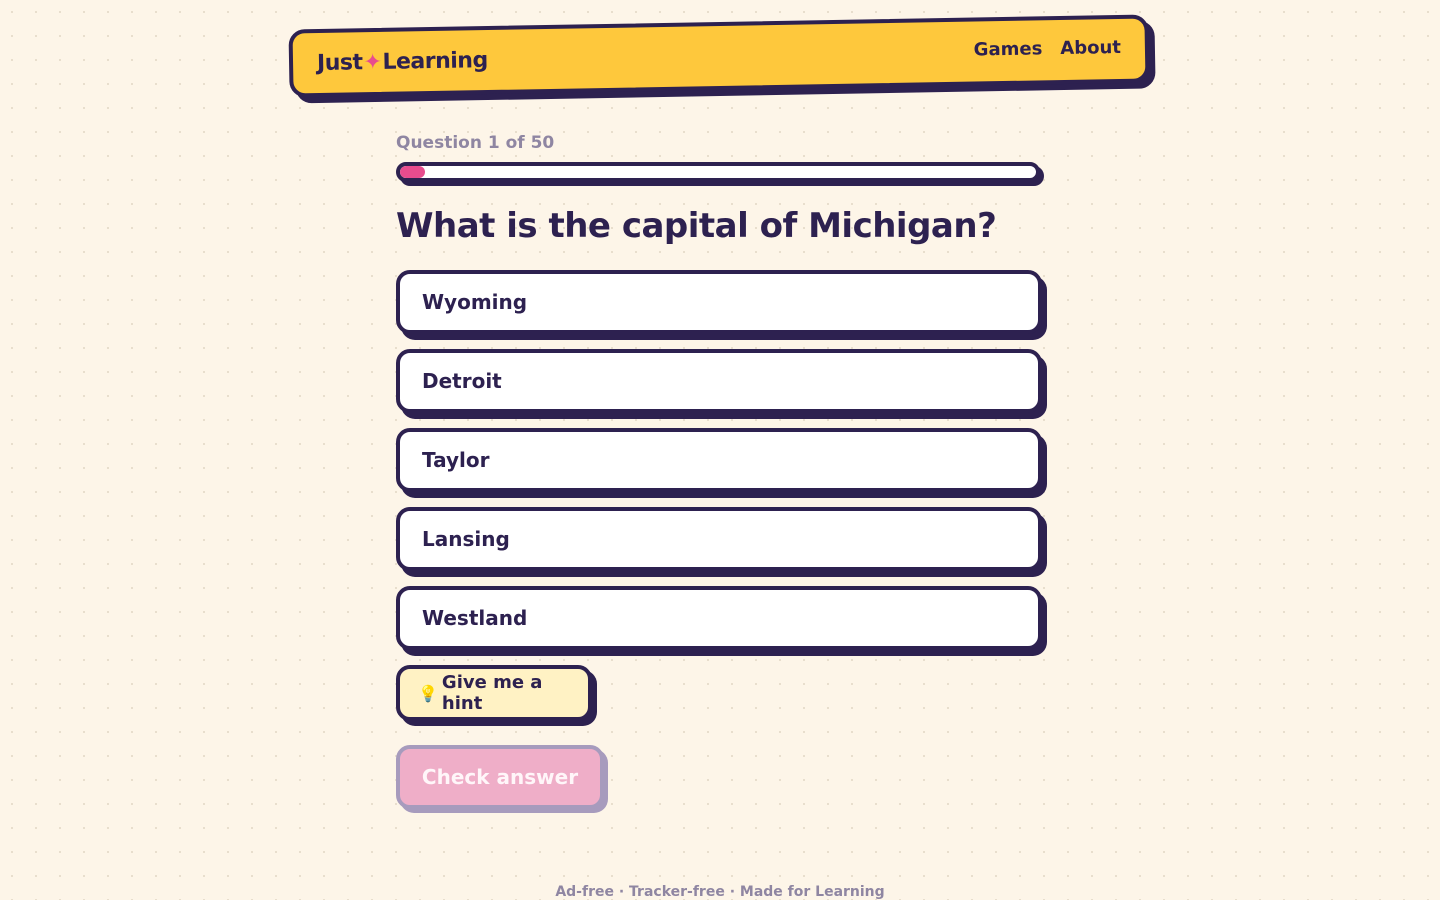  I want to click on main-nav: Games About, so click(1048, 49).